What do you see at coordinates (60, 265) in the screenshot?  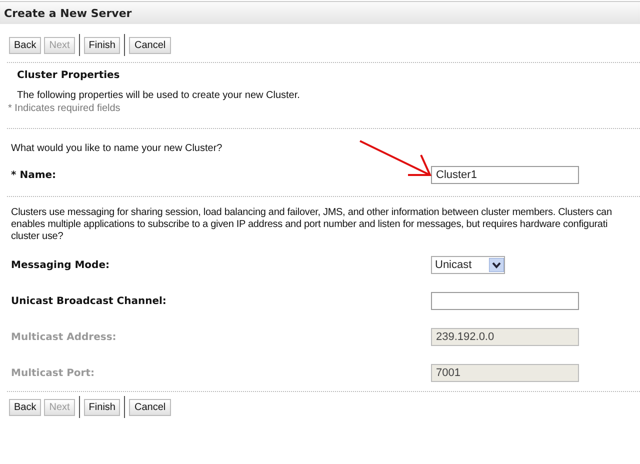 I see `field-label: Messaging Mode:` at bounding box center [60, 265].